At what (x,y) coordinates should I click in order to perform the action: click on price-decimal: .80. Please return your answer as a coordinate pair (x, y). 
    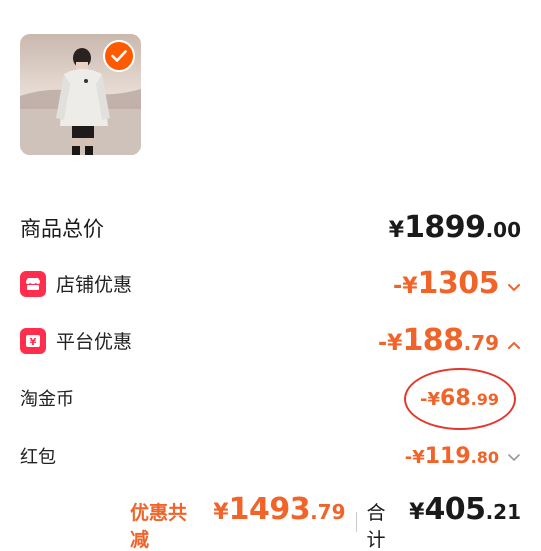
    Looking at the image, I should click on (484, 457).